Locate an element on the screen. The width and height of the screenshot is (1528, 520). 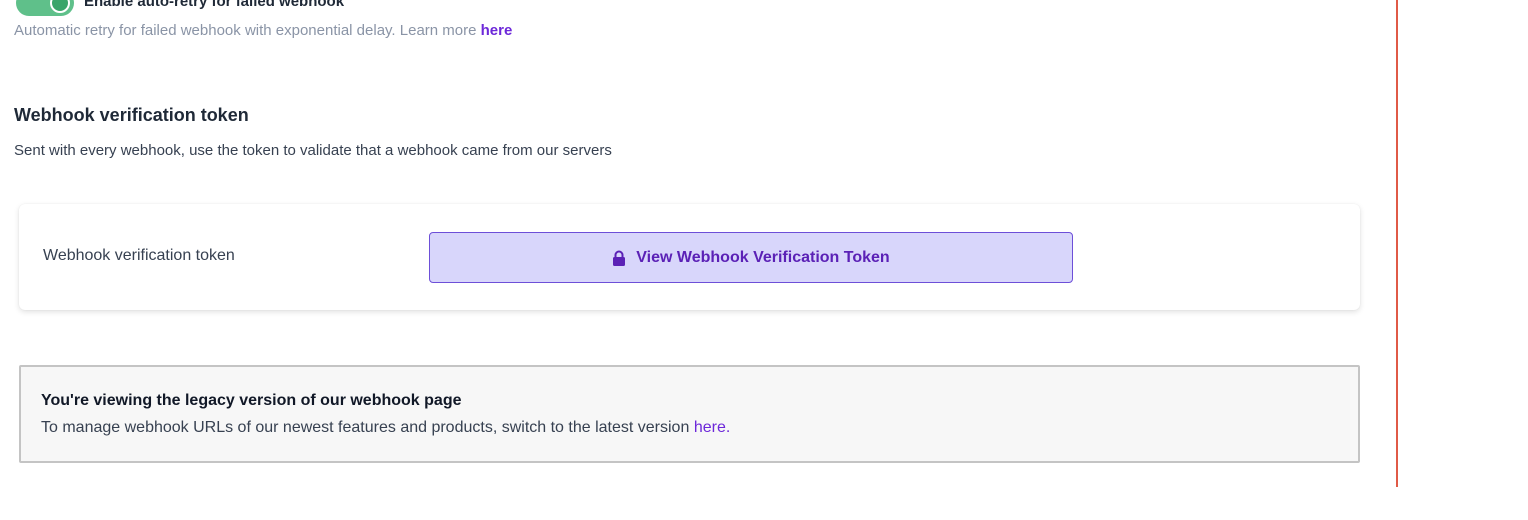
panel-divider is located at coordinates (1397, 243).